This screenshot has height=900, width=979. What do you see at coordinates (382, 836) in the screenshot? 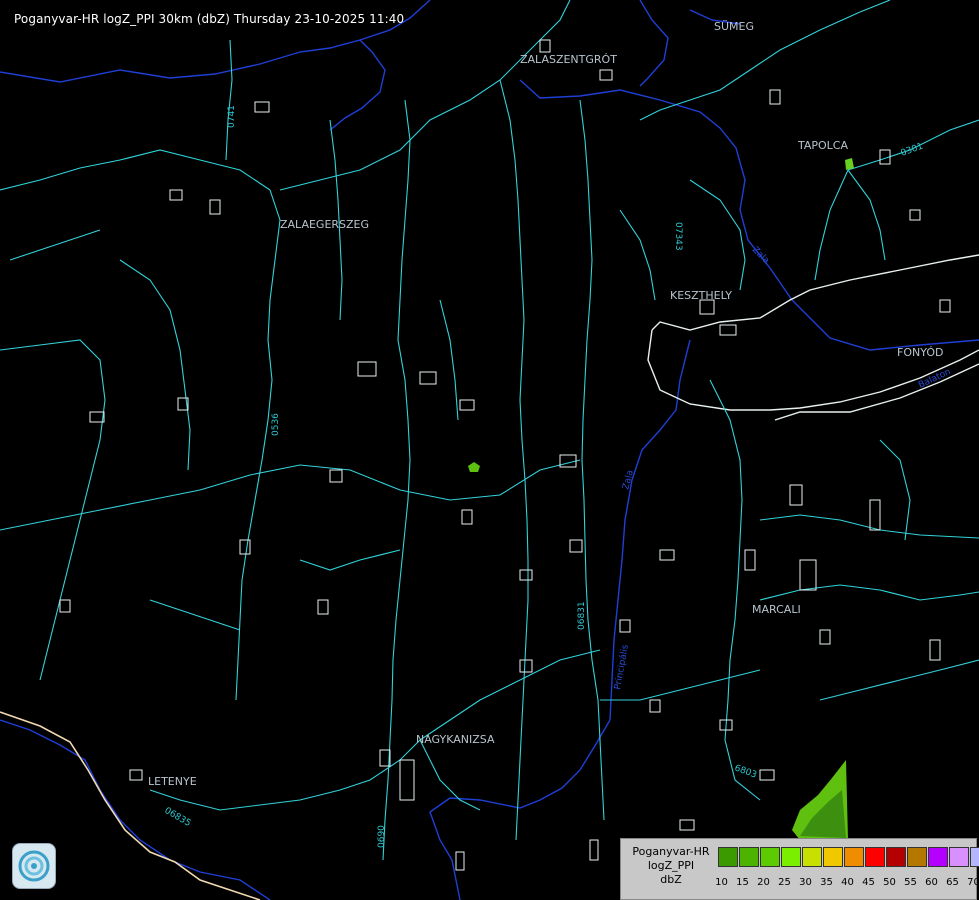
I see `road-label: 0690` at bounding box center [382, 836].